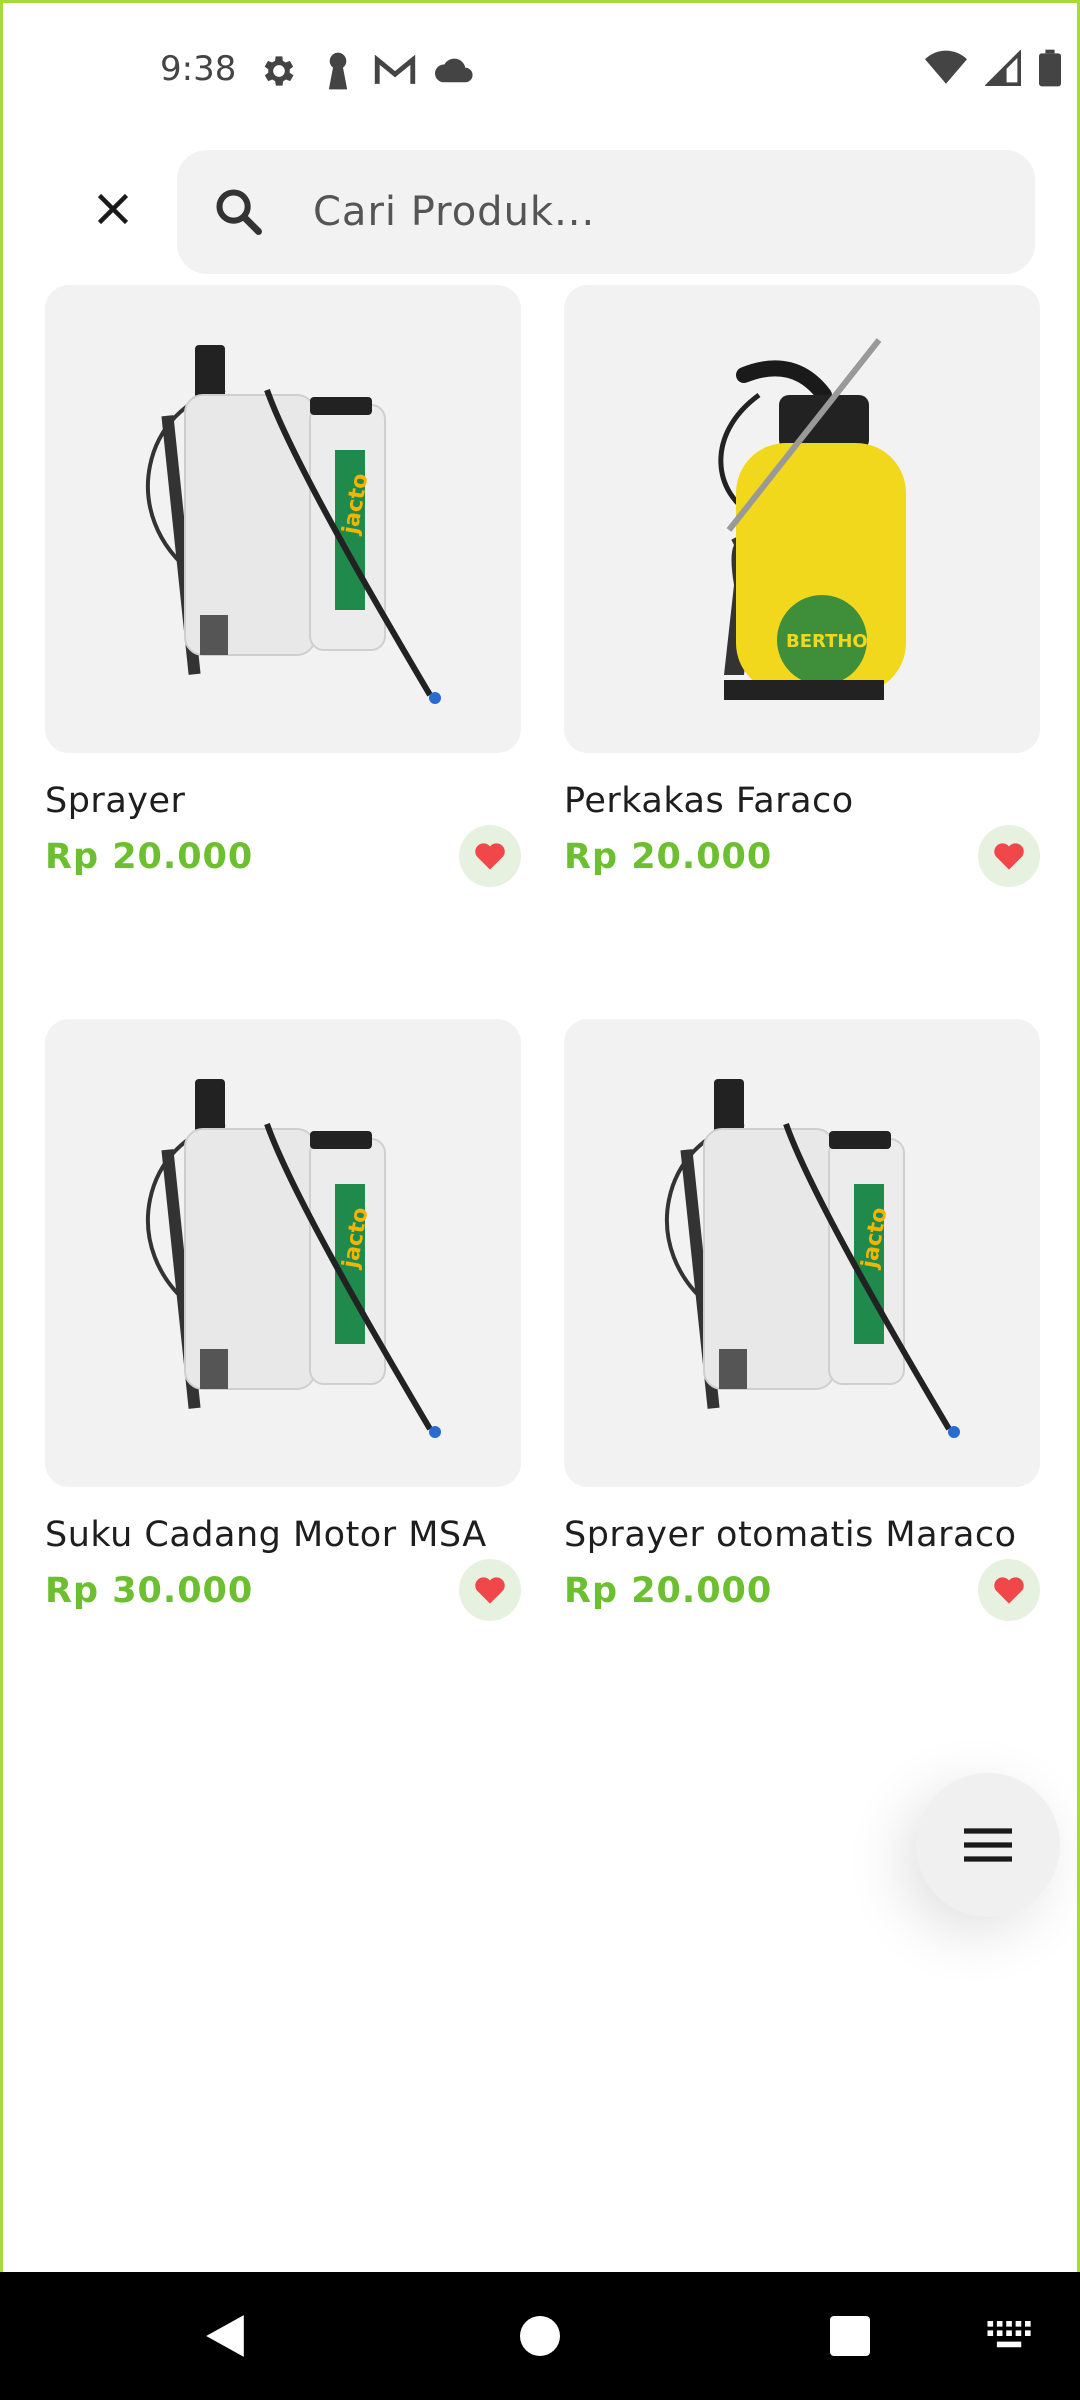 The height and width of the screenshot is (2400, 1080). I want to click on pressure-sprayer-image: BERTHOUD, so click(812, 519).